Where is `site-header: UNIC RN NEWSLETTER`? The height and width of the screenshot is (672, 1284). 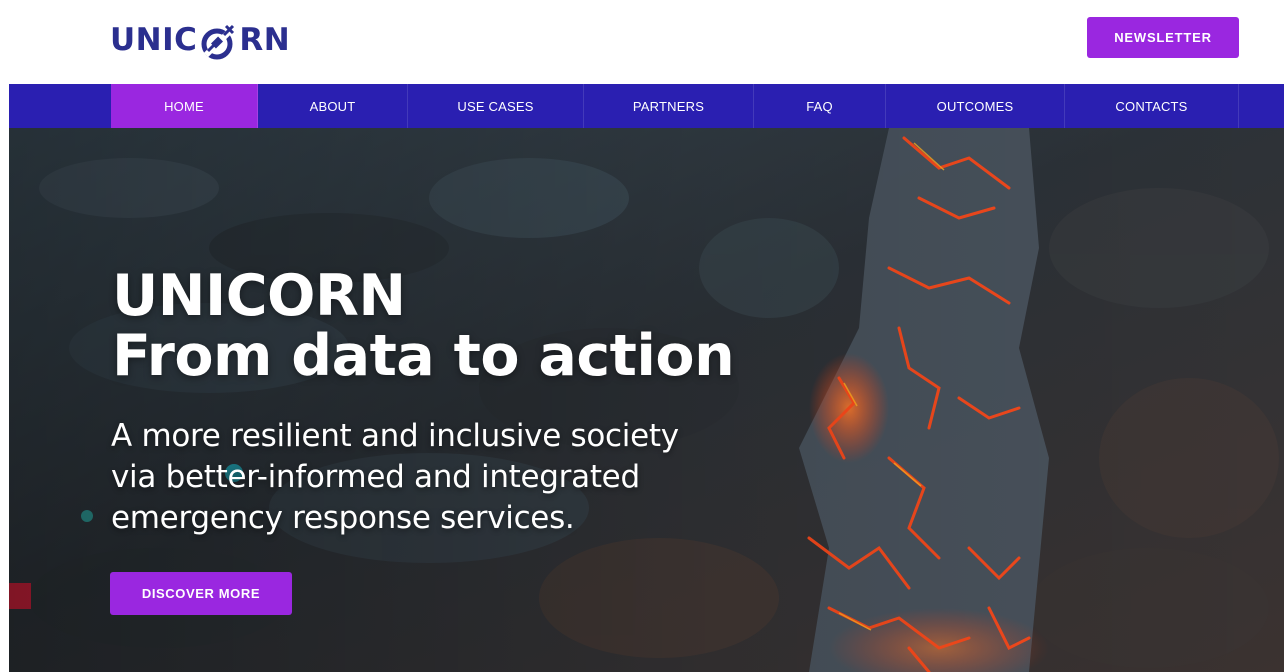 site-header: UNIC RN NEWSLETTER is located at coordinates (642, 42).